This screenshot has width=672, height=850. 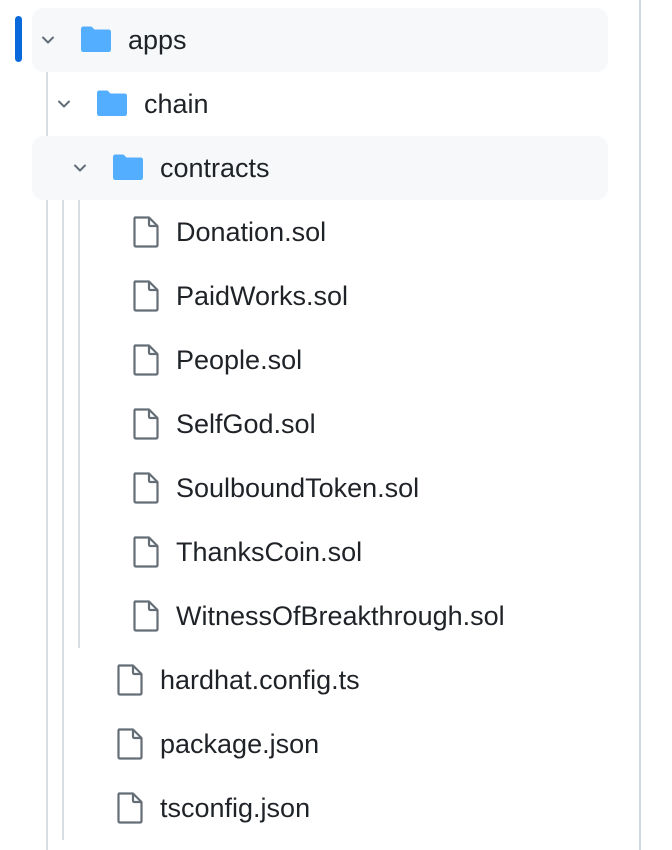 What do you see at coordinates (215, 168) in the screenshot?
I see `tree-item-label: contracts` at bounding box center [215, 168].